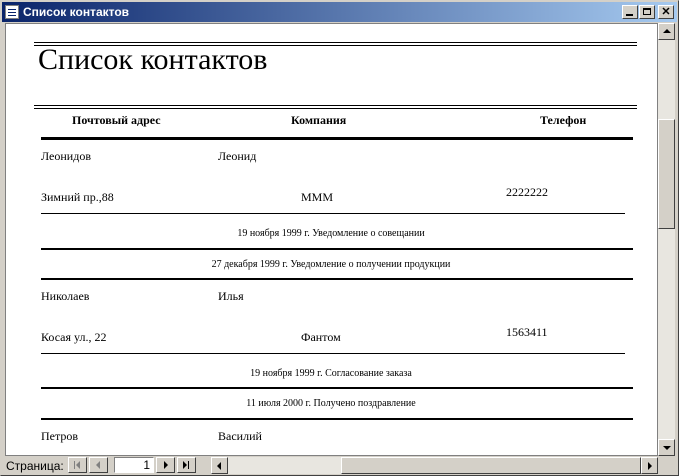  Describe the element at coordinates (77, 465) in the screenshot. I see `first-page-button` at that location.